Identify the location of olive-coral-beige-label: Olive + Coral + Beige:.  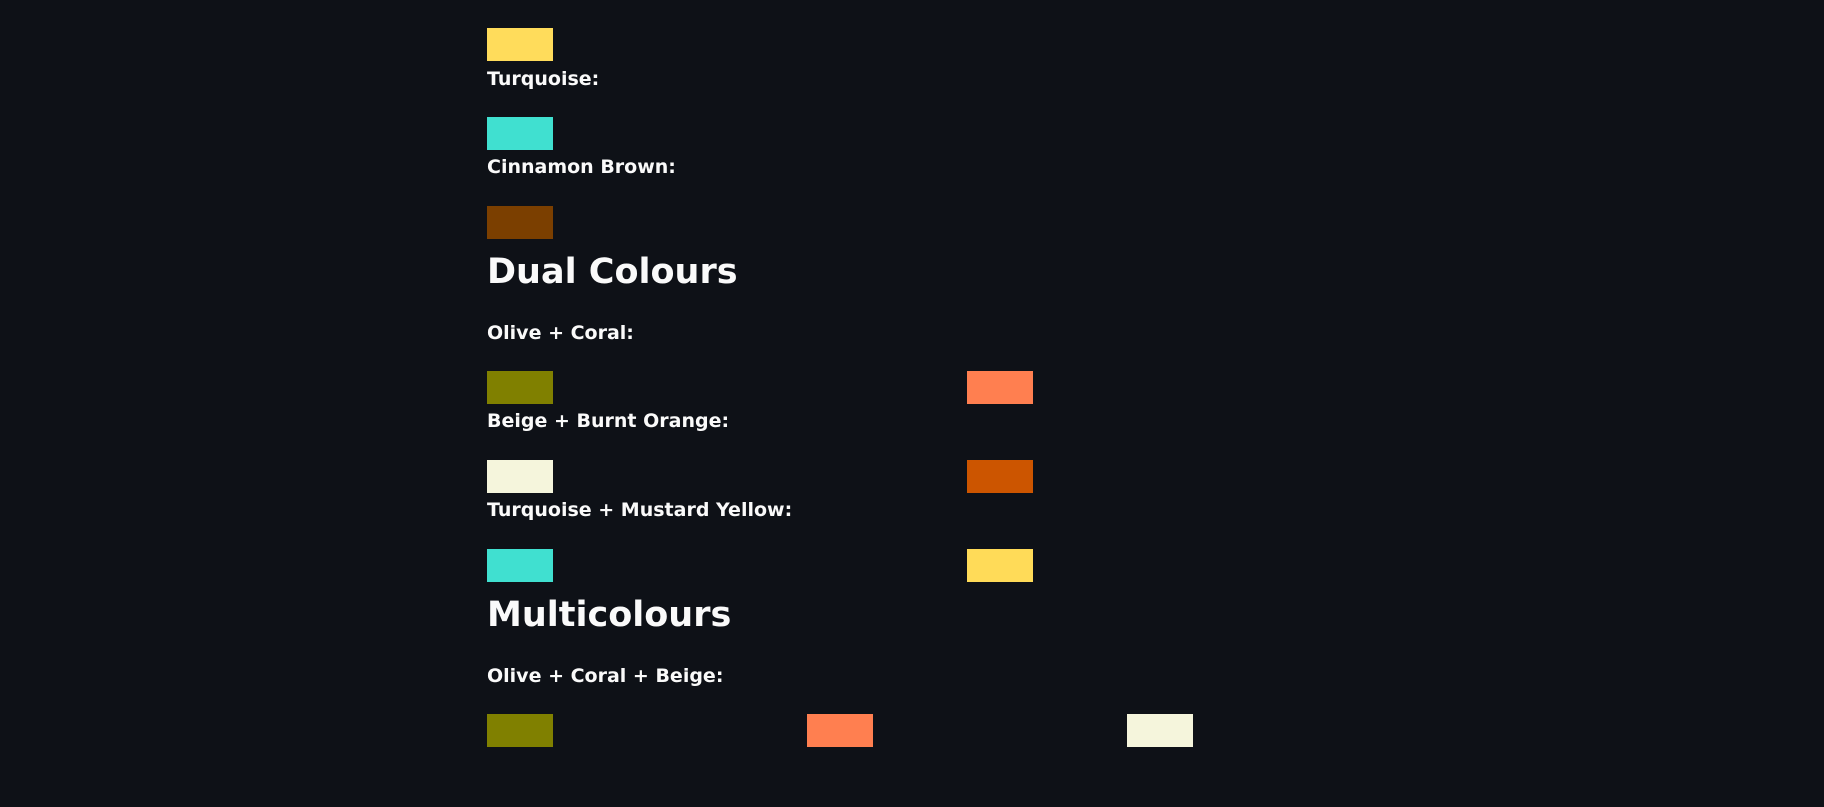
(605, 676).